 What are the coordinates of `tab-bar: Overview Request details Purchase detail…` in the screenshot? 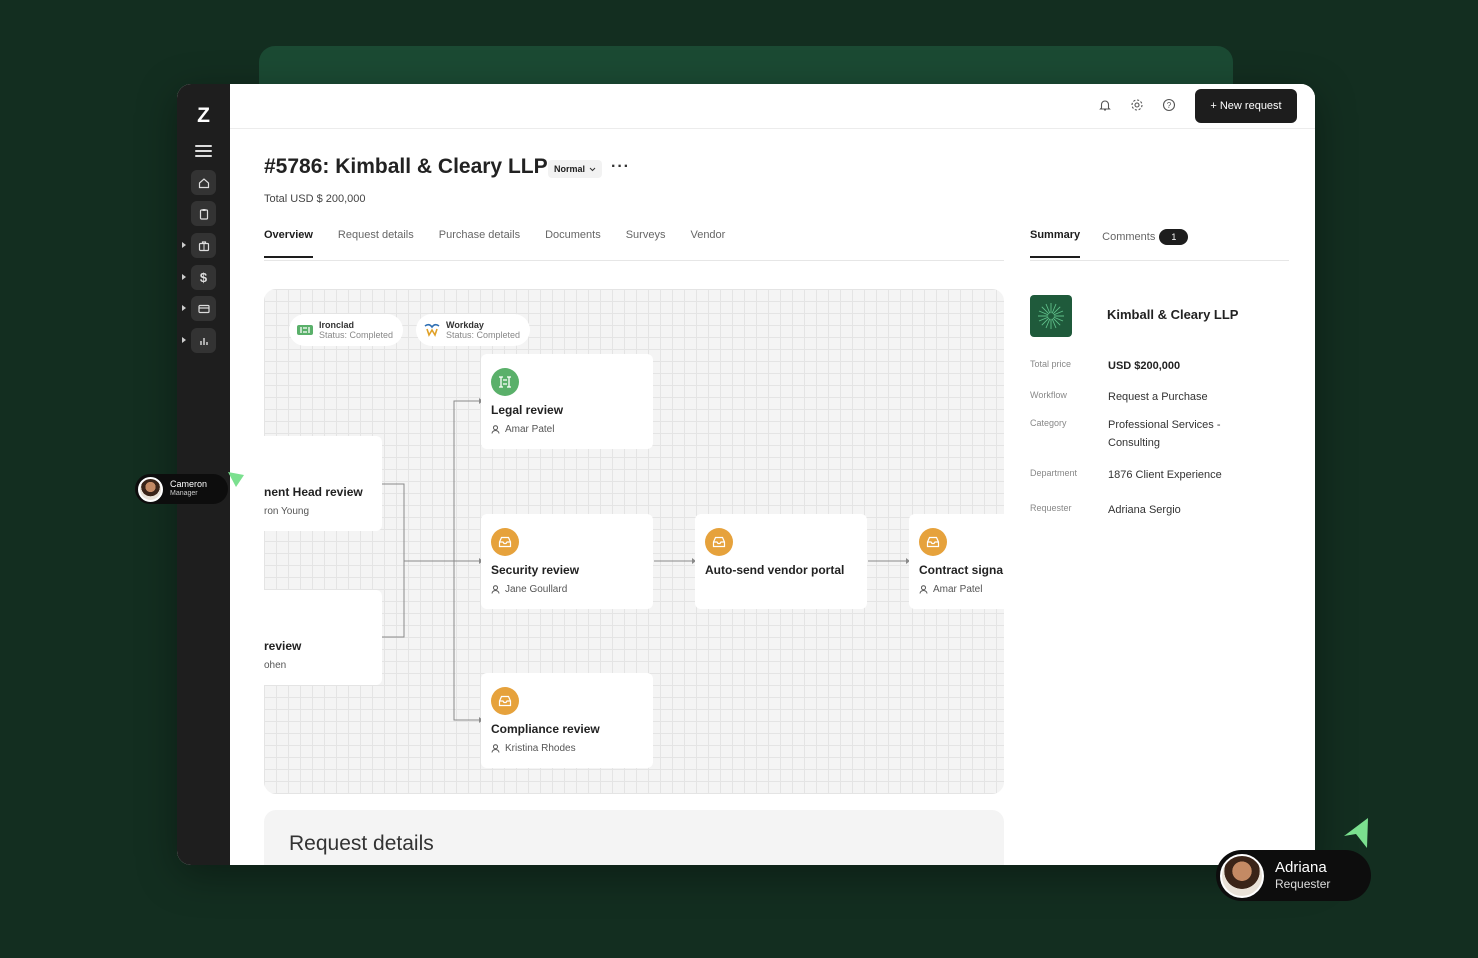 It's located at (494, 243).